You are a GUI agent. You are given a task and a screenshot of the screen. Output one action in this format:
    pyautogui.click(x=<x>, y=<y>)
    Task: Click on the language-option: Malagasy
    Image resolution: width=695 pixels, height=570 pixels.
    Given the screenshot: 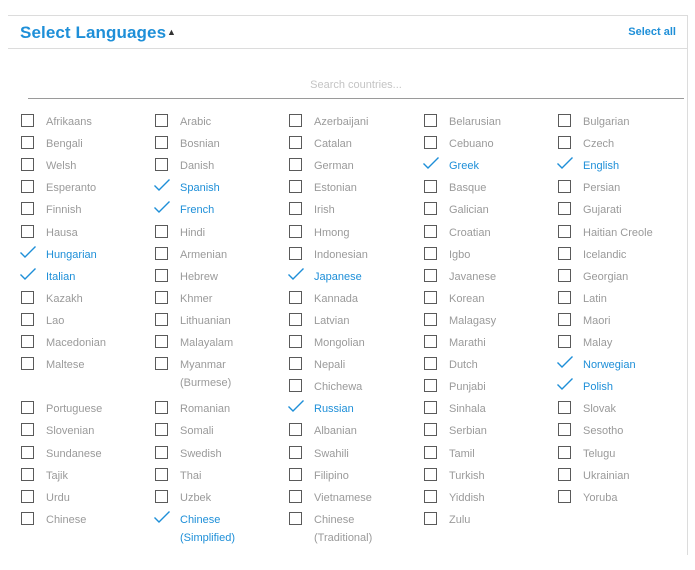 What is the action you would take?
    pyautogui.click(x=488, y=323)
    